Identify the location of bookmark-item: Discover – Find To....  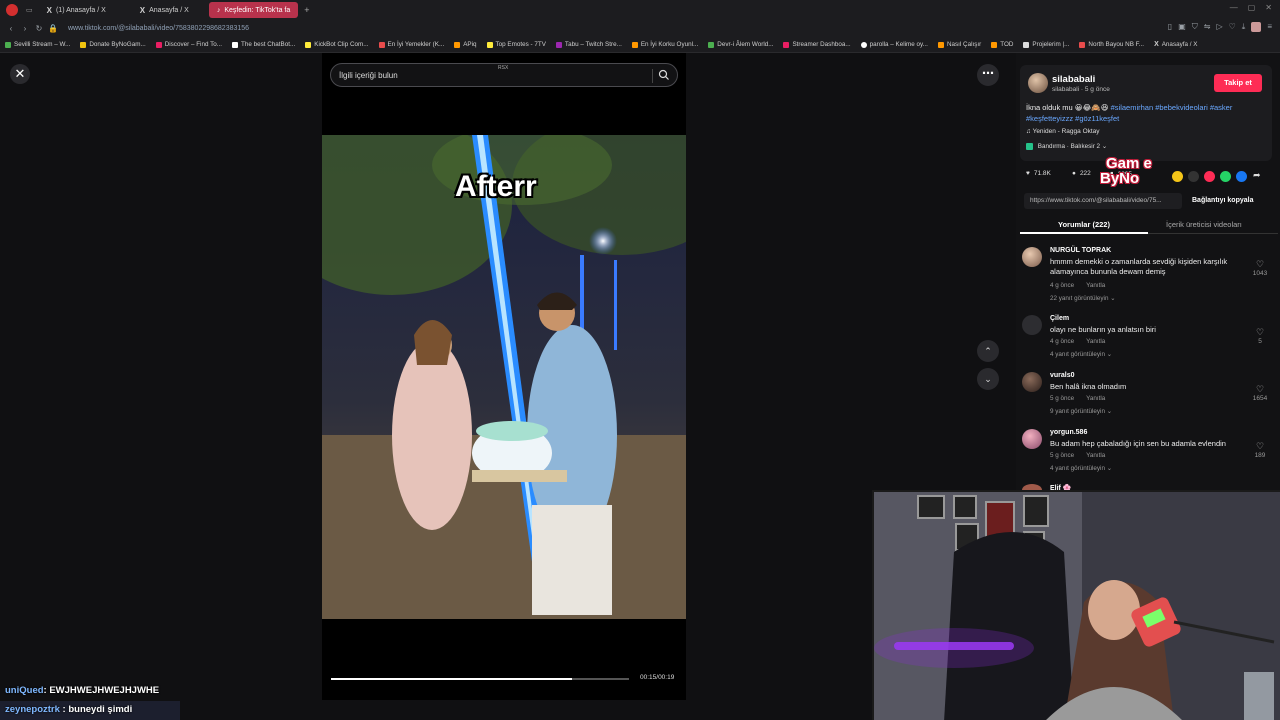
(189, 44).